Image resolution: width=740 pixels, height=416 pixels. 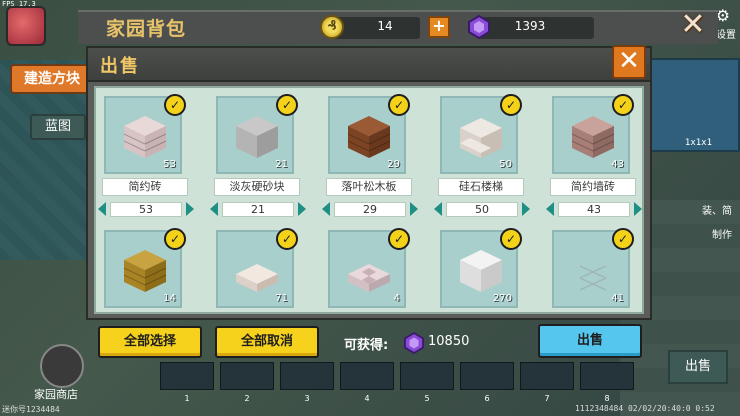 I want to click on item-count: 50, so click(x=505, y=164).